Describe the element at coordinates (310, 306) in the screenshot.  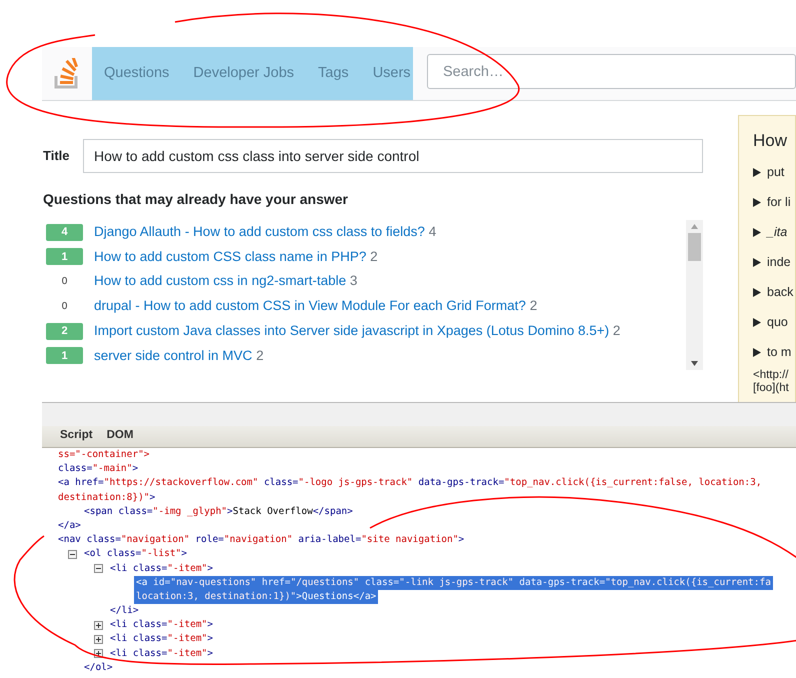
I see `question-link: drupal - How to add custom CSS in View Module For each Grid Format?` at that location.